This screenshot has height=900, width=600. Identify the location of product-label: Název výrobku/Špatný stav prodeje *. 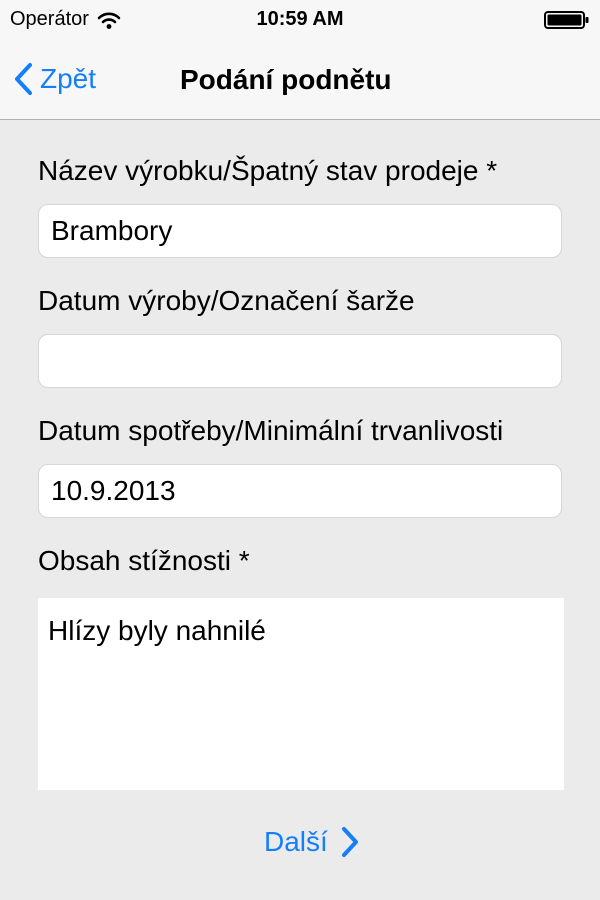
(268, 170).